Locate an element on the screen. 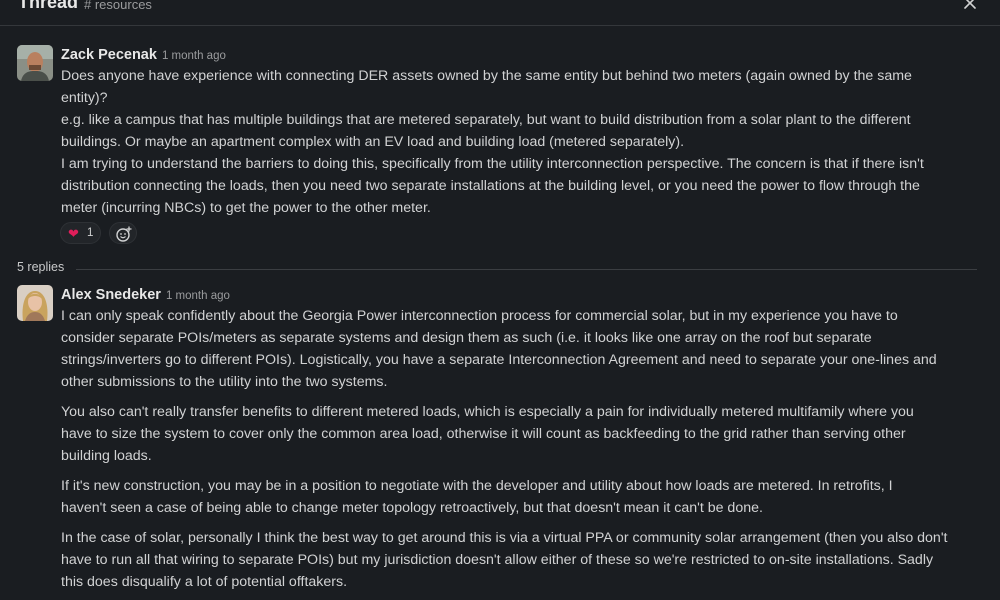 This screenshot has width=1000, height=600. author-name: Alex Snedeker is located at coordinates (111, 295).